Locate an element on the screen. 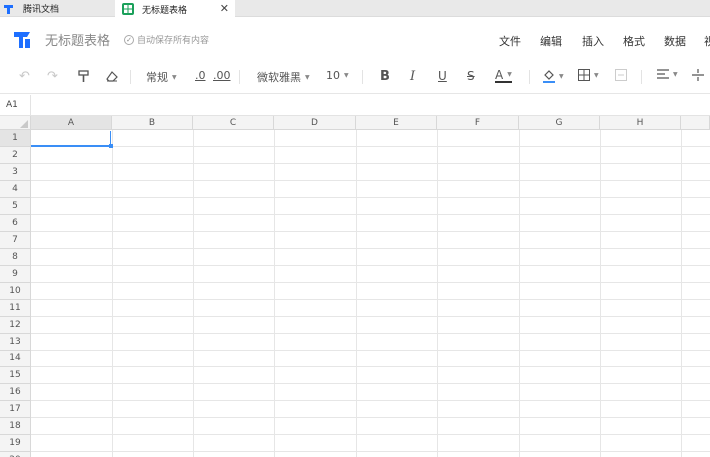 The width and height of the screenshot is (710, 457). corner-triangle-icon is located at coordinates (24, 124).